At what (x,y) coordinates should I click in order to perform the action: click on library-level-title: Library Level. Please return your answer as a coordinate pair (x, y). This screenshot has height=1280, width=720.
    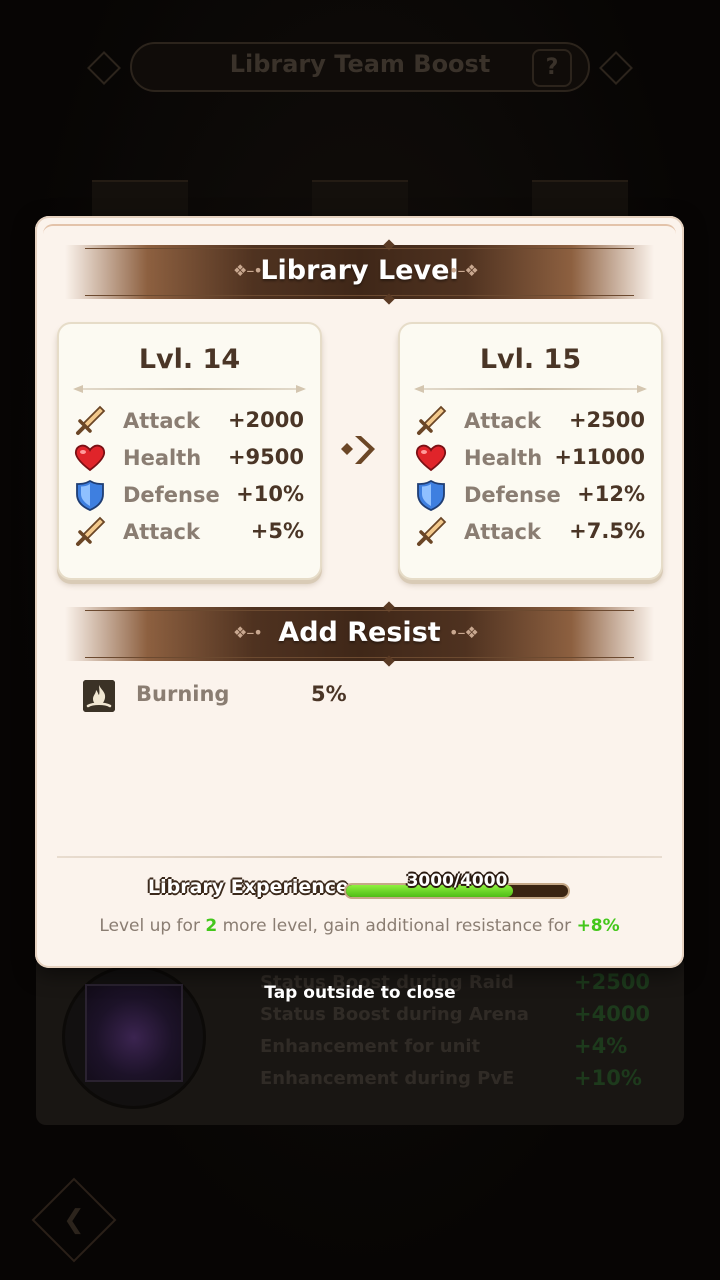
    Looking at the image, I should click on (359, 270).